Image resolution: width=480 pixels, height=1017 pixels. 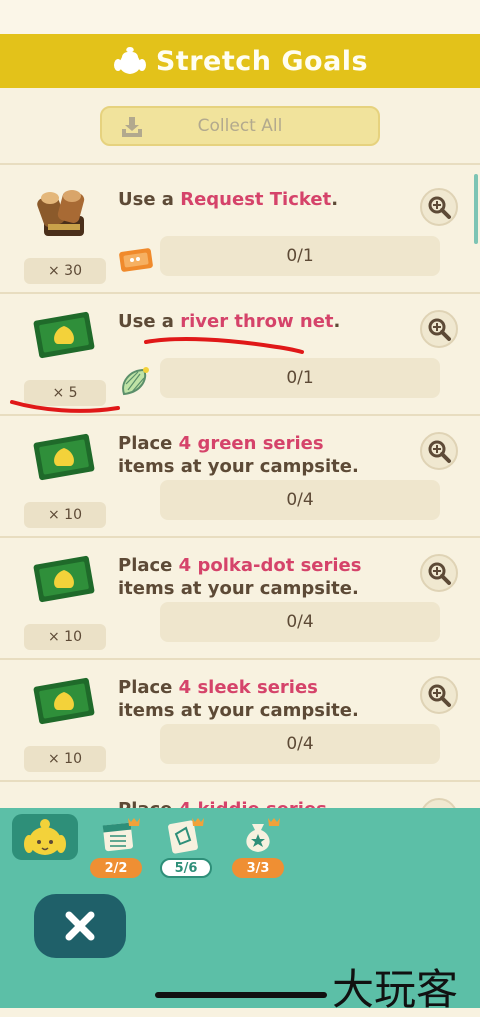 I want to click on goal-row: × 30 Use a Request Ticket. 0/1, so click(x=240, y=234).